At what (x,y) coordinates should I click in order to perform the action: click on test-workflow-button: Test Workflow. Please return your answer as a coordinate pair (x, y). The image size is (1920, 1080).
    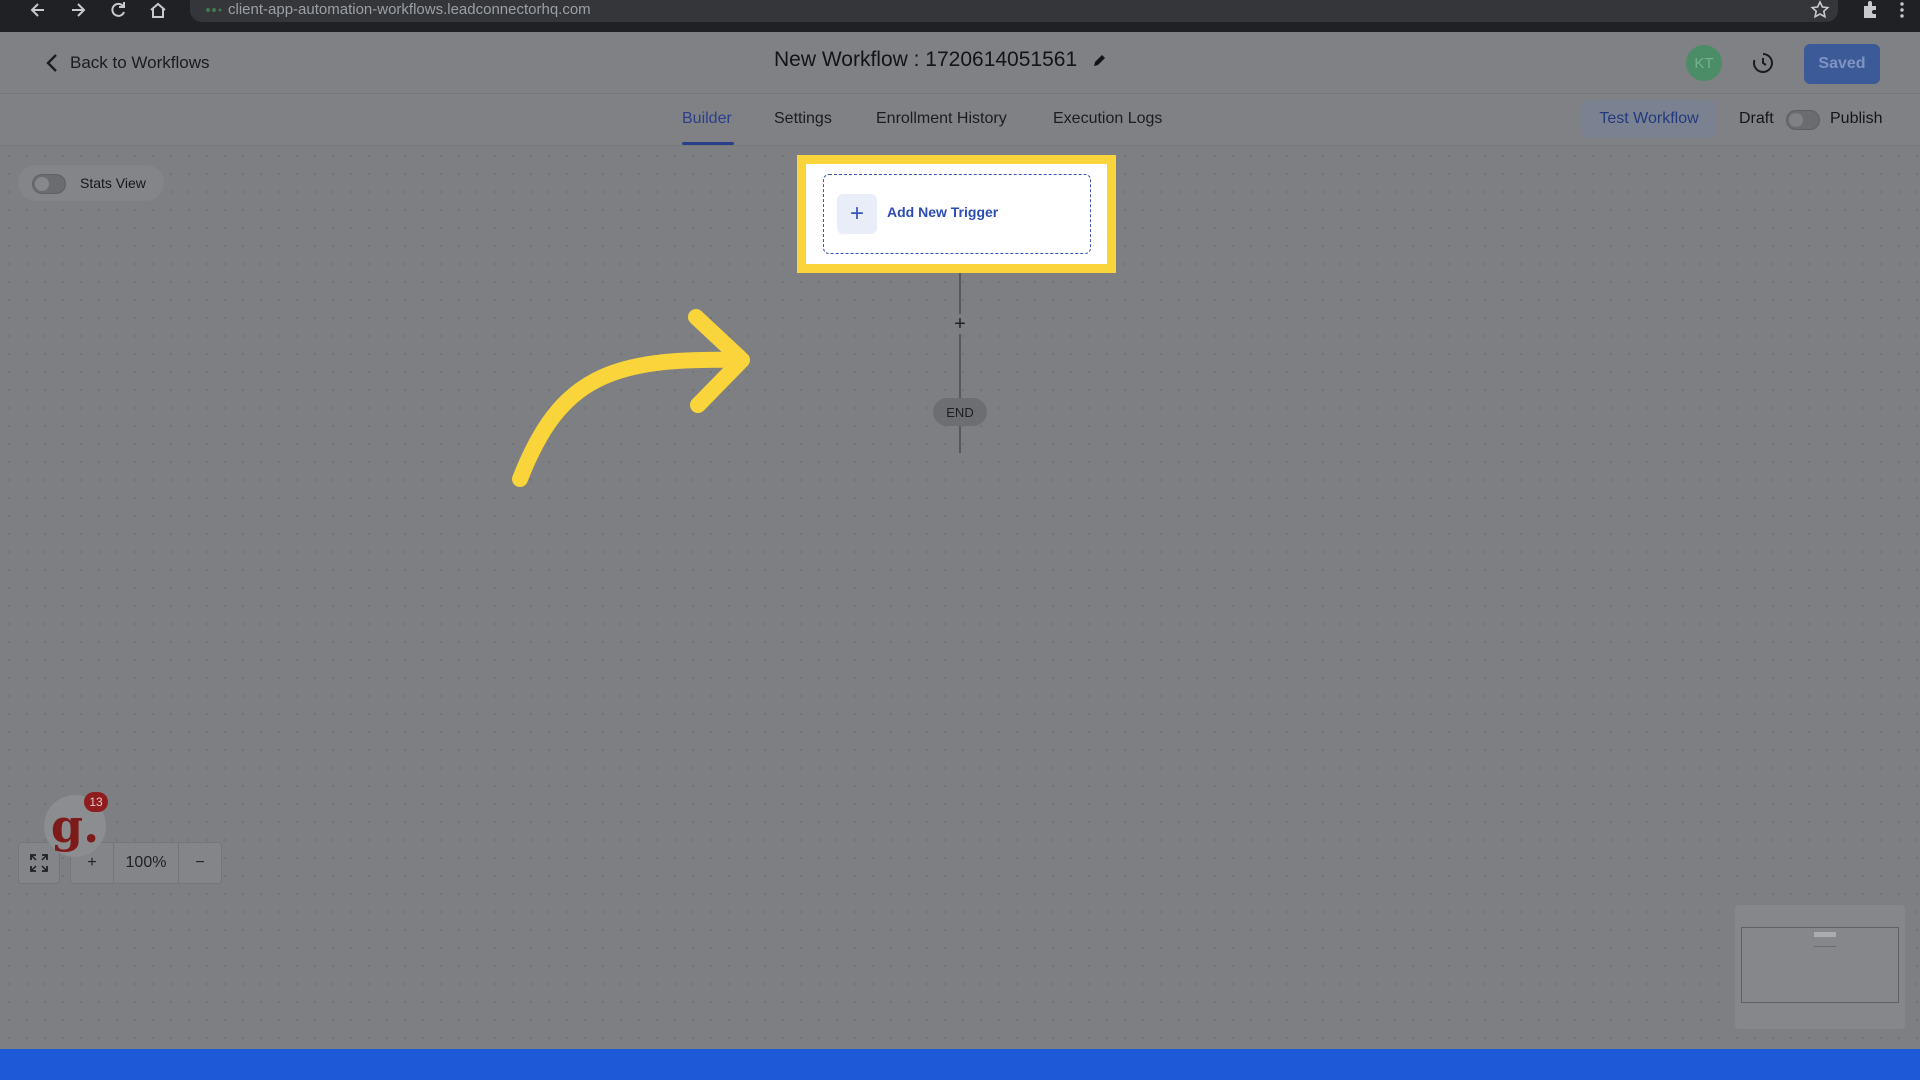
    Looking at the image, I should click on (1649, 119).